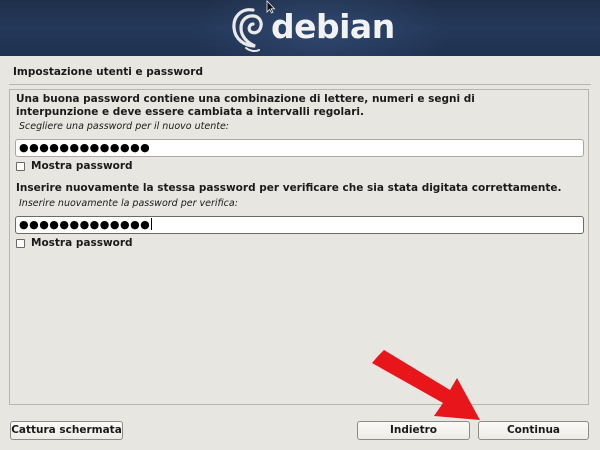 The image size is (600, 450). Describe the element at coordinates (85, 224) in the screenshot. I see `verify-password-value: ●●●●●●●●●●●●●` at that location.